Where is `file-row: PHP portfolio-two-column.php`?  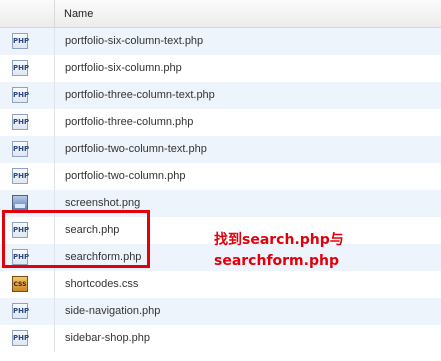 file-row: PHP portfolio-two-column.php is located at coordinates (220, 176).